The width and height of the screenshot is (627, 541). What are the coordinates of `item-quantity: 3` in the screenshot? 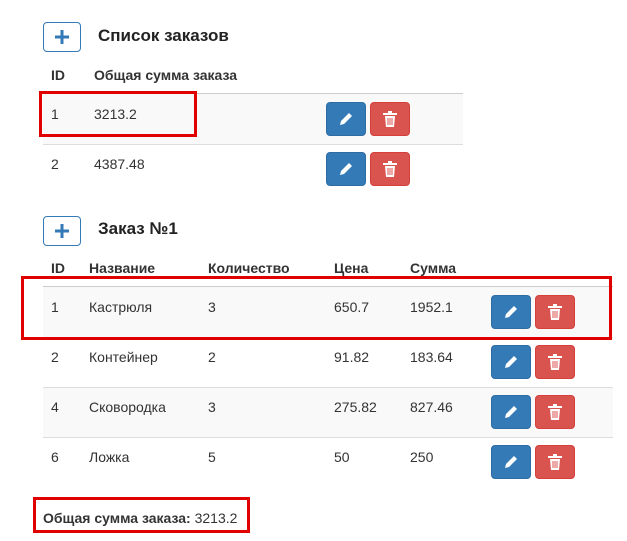 It's located at (212, 407).